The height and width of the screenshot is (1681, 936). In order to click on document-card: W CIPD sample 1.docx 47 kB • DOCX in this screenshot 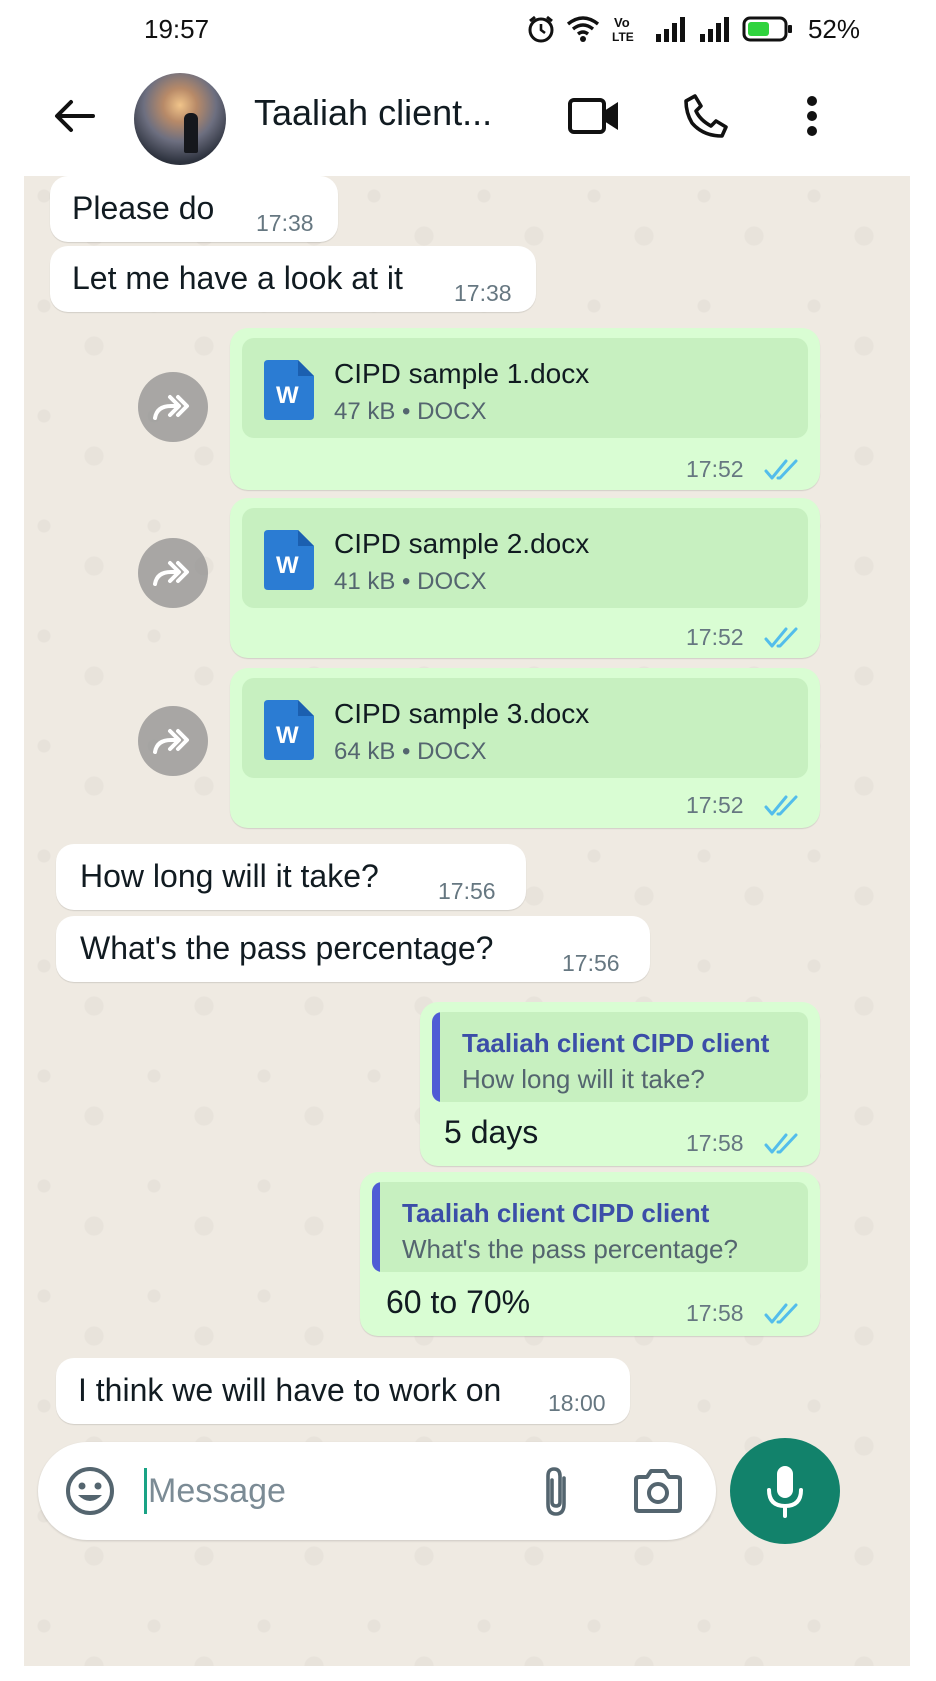, I will do `click(525, 388)`.